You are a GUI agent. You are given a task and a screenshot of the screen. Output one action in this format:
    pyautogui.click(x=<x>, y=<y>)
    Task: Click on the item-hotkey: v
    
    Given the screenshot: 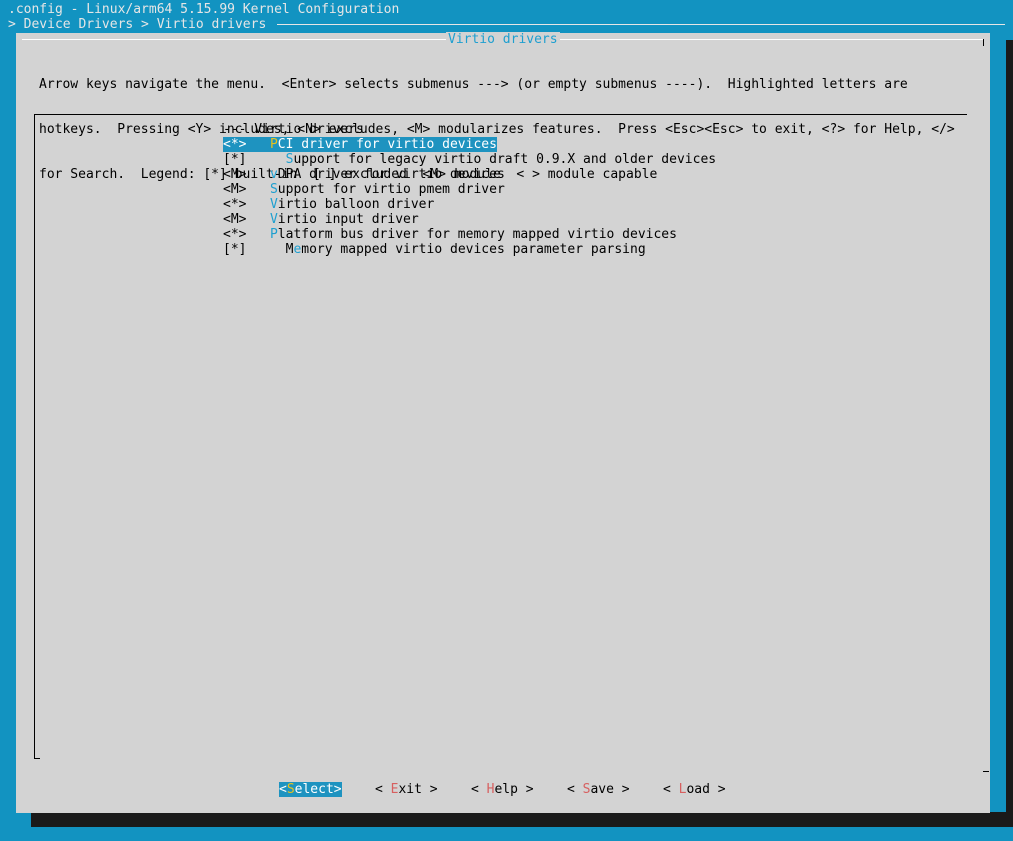 What is the action you would take?
    pyautogui.click(x=273, y=174)
    